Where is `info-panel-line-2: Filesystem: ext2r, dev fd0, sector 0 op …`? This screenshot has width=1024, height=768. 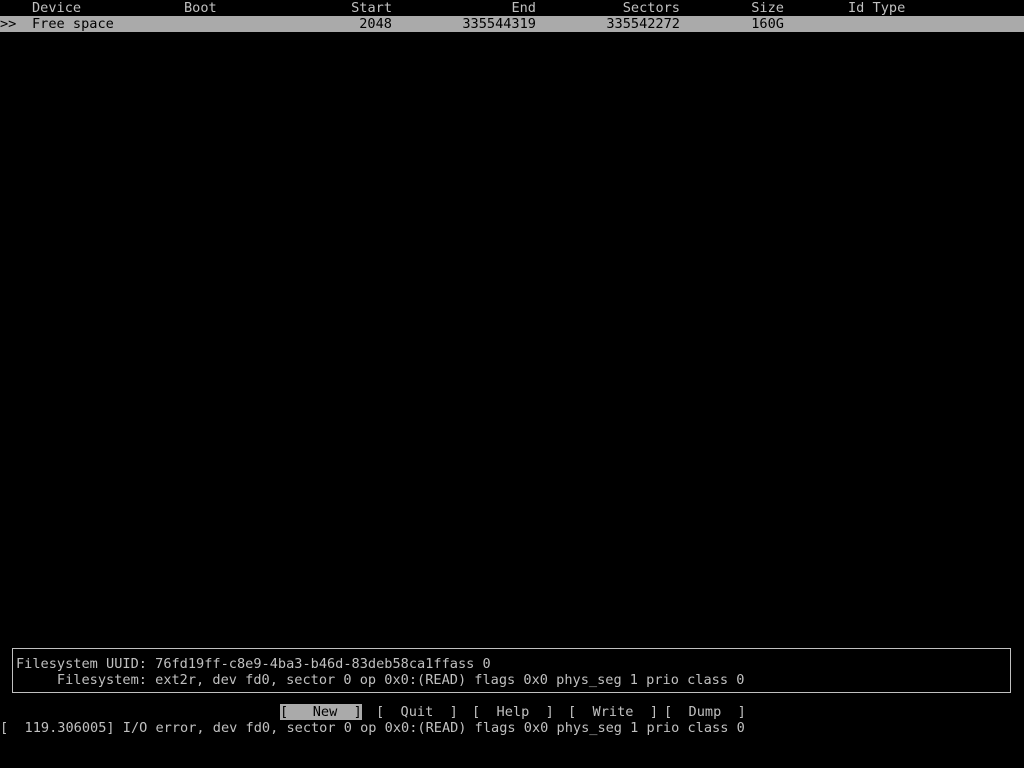
info-panel-line-2: Filesystem: ext2r, dev fd0, sector 0 op … is located at coordinates (380, 680).